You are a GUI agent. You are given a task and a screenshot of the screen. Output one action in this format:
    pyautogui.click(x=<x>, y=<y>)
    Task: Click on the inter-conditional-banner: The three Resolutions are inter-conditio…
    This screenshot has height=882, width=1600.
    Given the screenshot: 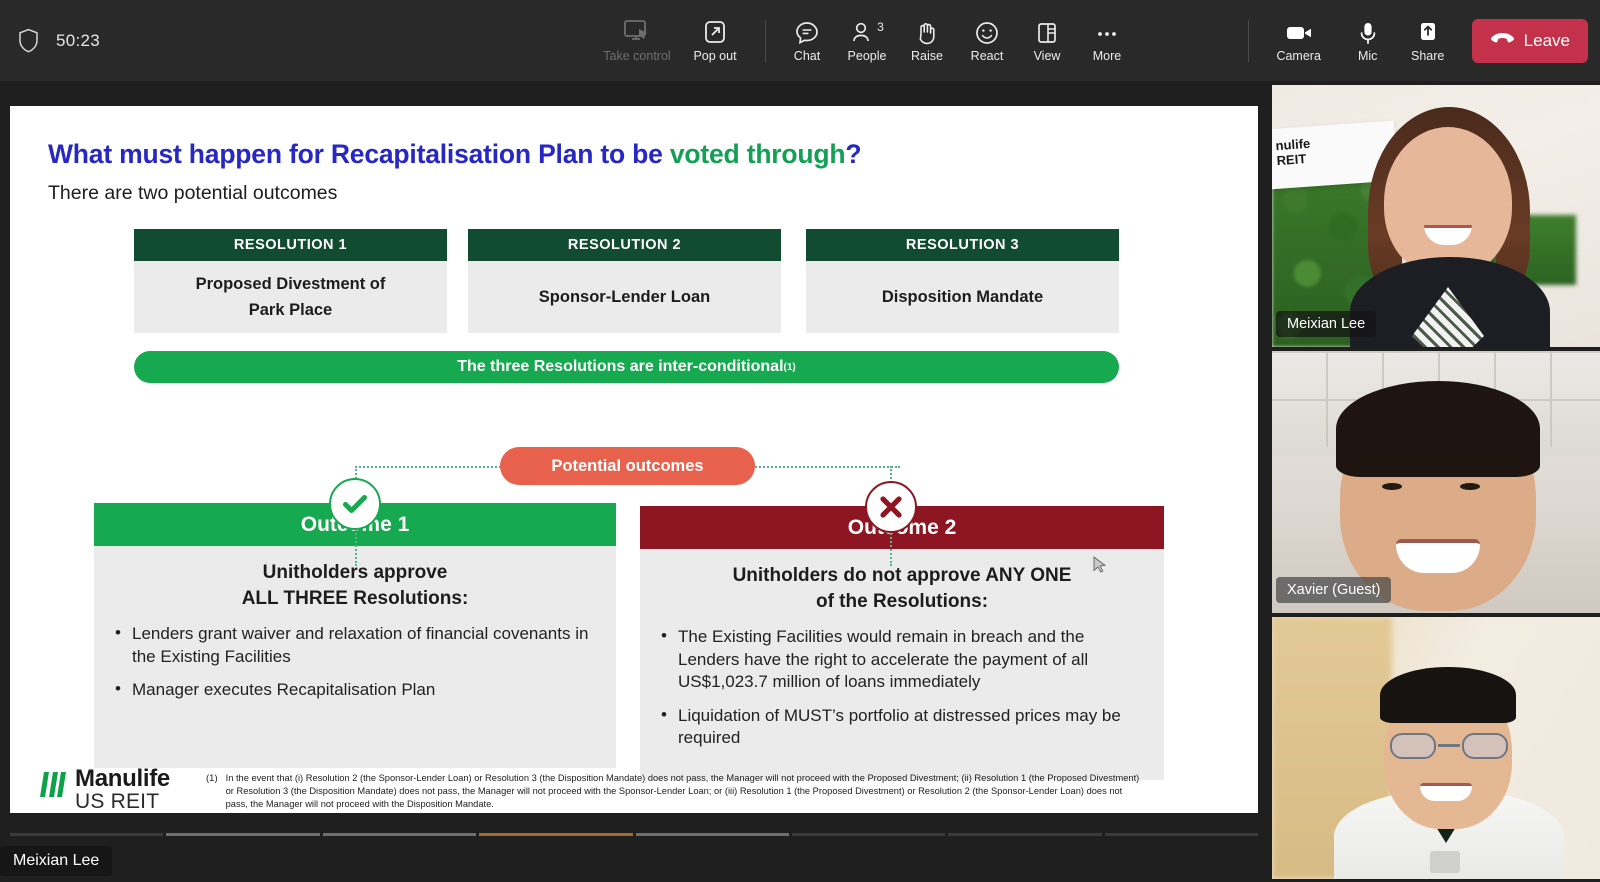 What is the action you would take?
    pyautogui.click(x=626, y=367)
    